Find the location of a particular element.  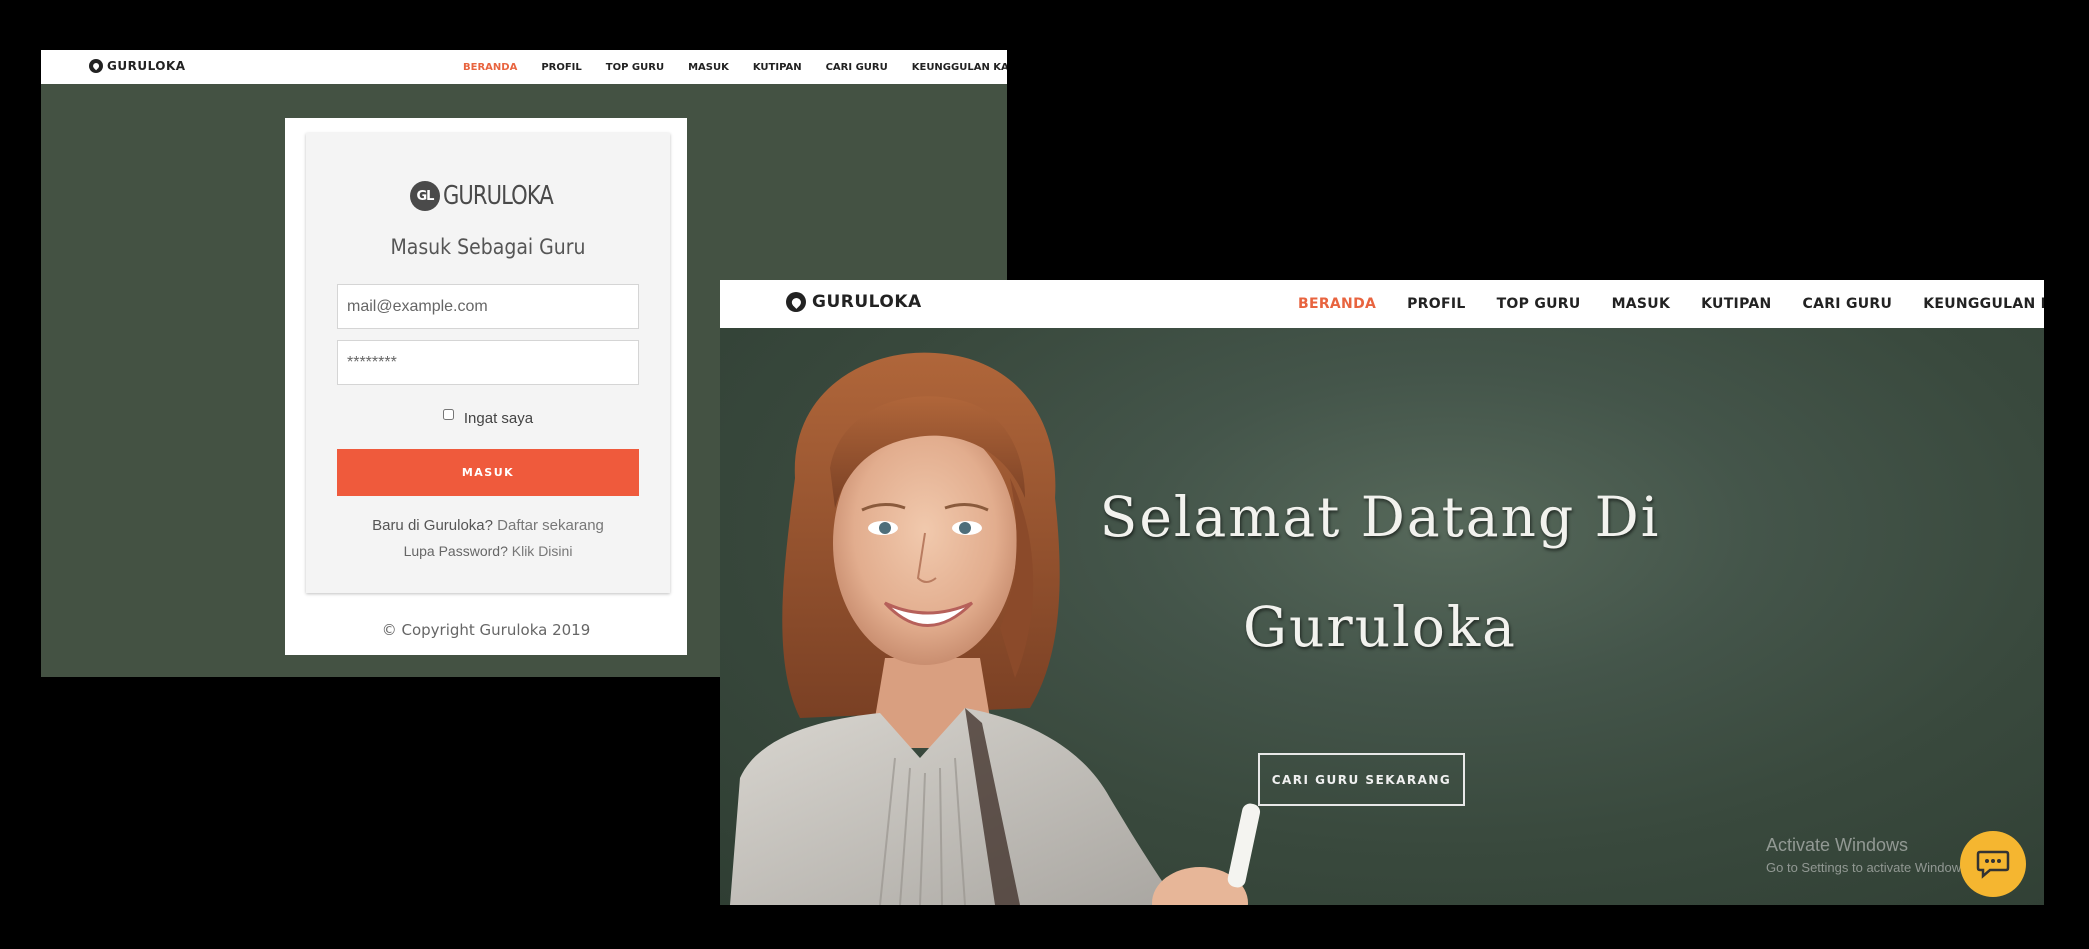

hero-title-line-1: Selamat Datang Di is located at coordinates (1380, 517).